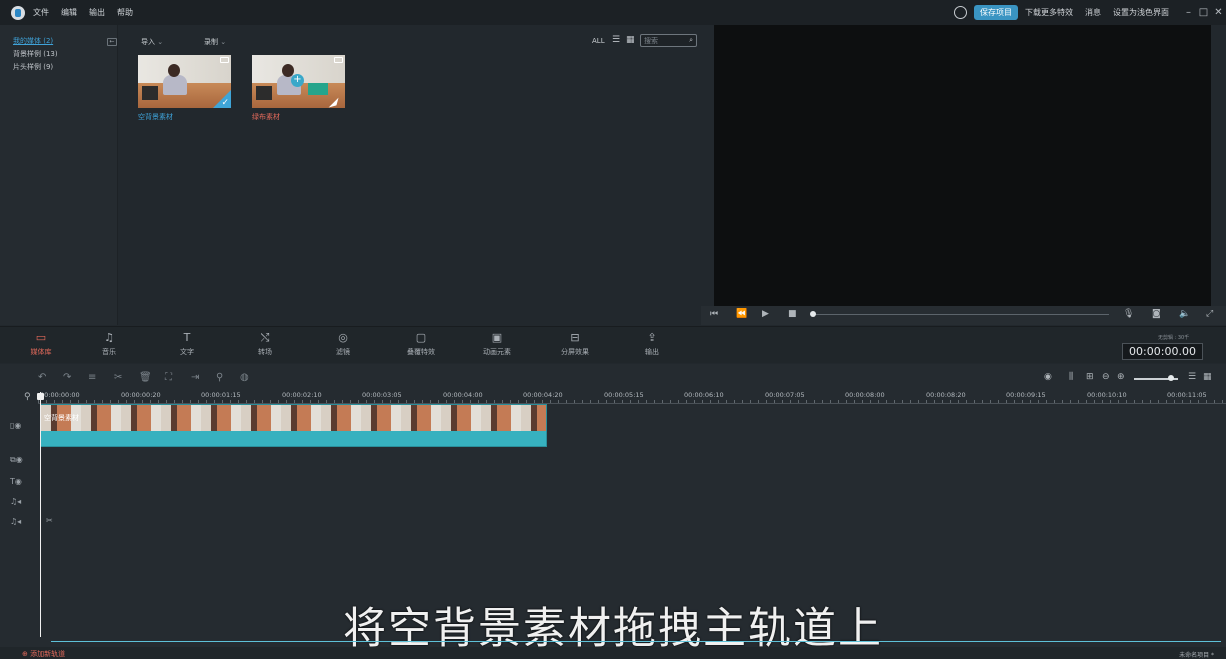  Describe the element at coordinates (224, 60) in the screenshot. I see `video-icon` at that location.